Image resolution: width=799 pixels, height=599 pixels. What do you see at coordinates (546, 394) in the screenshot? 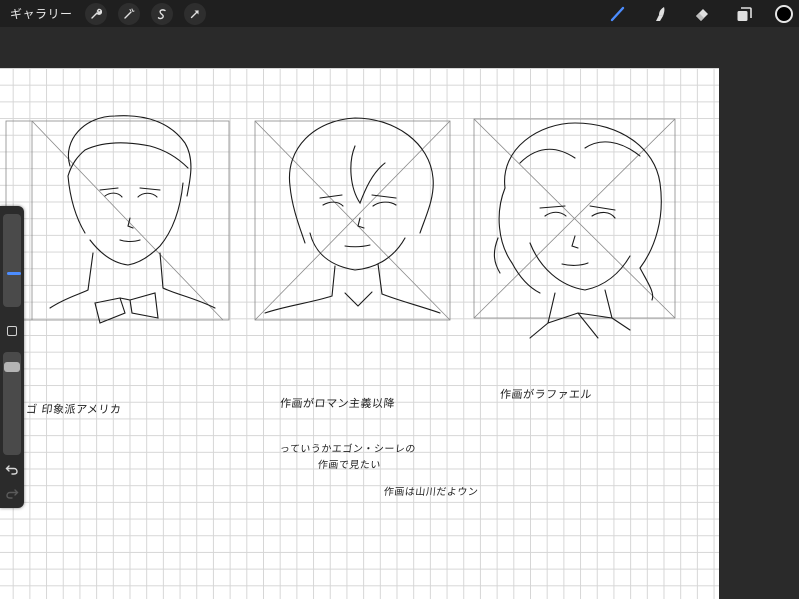
I see `note-3: 作画がラファエル` at bounding box center [546, 394].